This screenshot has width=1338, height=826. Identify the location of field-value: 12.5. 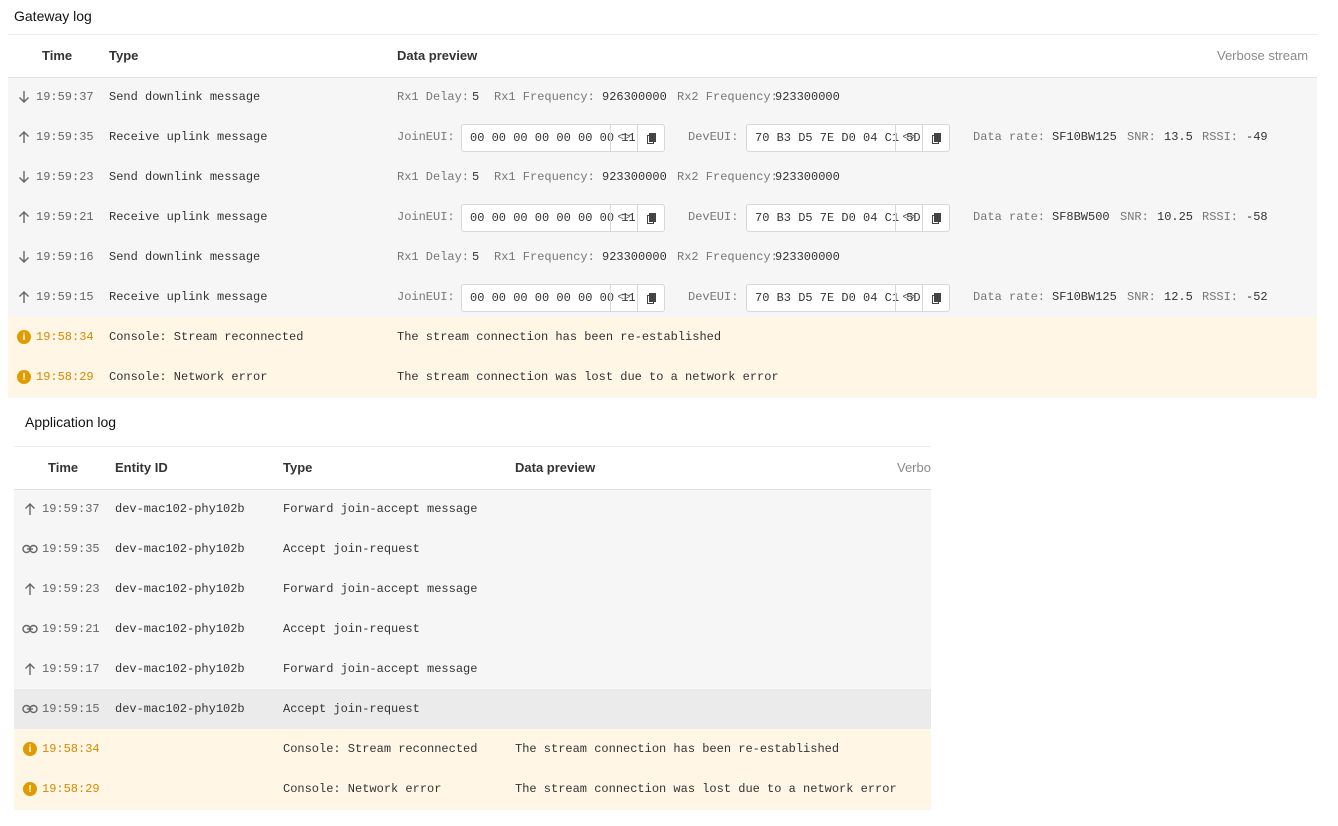
(1178, 297).